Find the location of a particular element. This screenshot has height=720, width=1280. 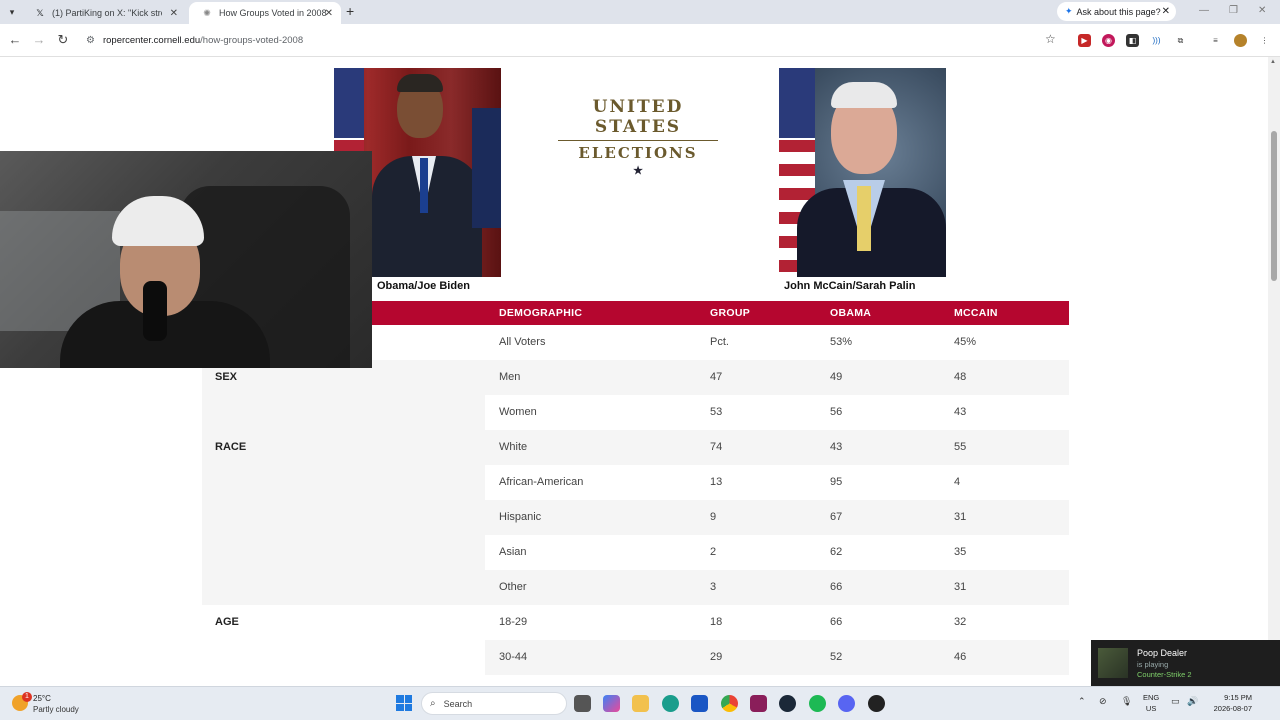

taskbar-search: ⌕ Search is located at coordinates (494, 703).